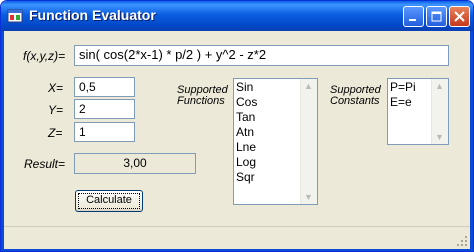 This screenshot has width=474, height=252. What do you see at coordinates (413, 16) in the screenshot?
I see `minimize-button` at bounding box center [413, 16].